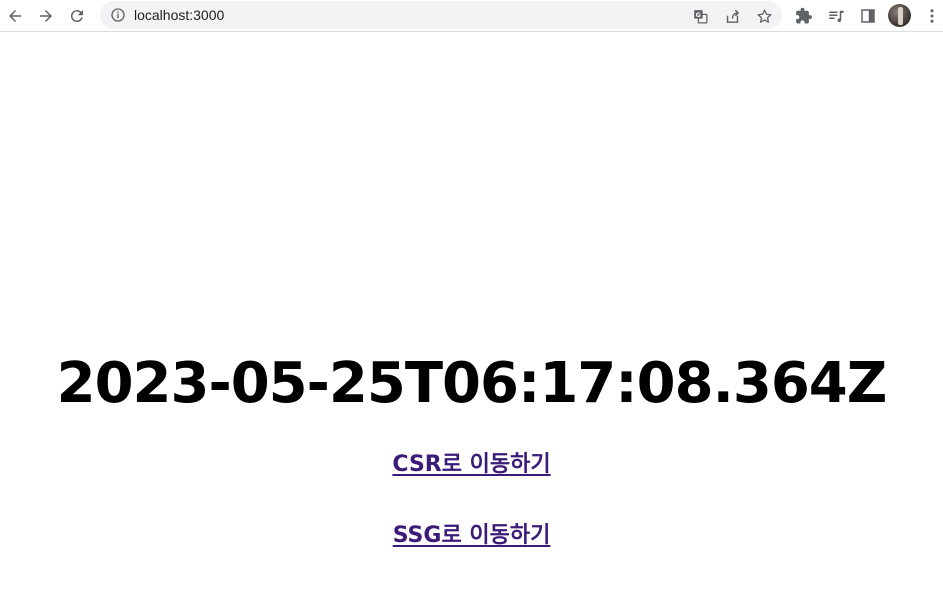  I want to click on svg-text: G, so click(697, 15).